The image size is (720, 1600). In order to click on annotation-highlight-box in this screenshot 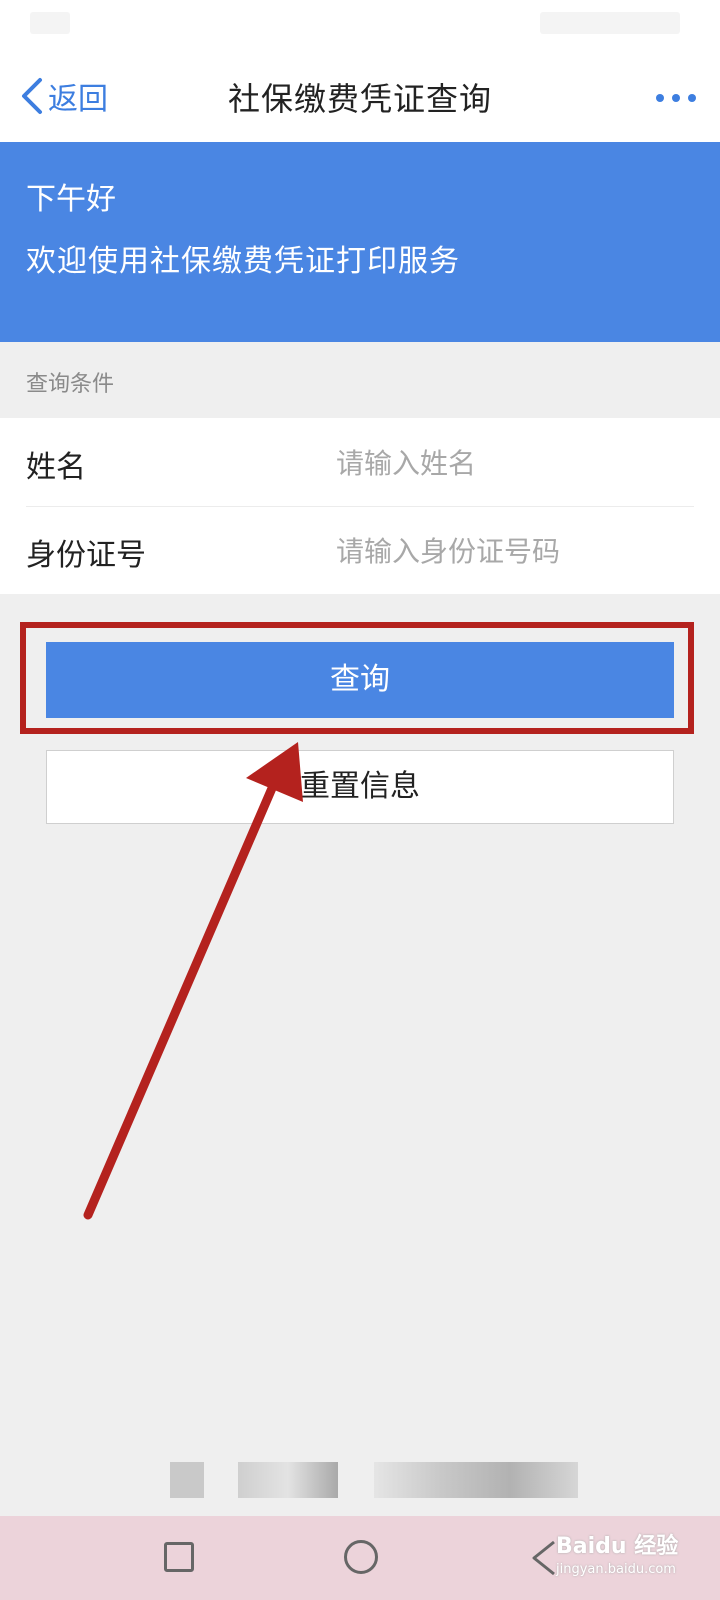, I will do `click(357, 678)`.